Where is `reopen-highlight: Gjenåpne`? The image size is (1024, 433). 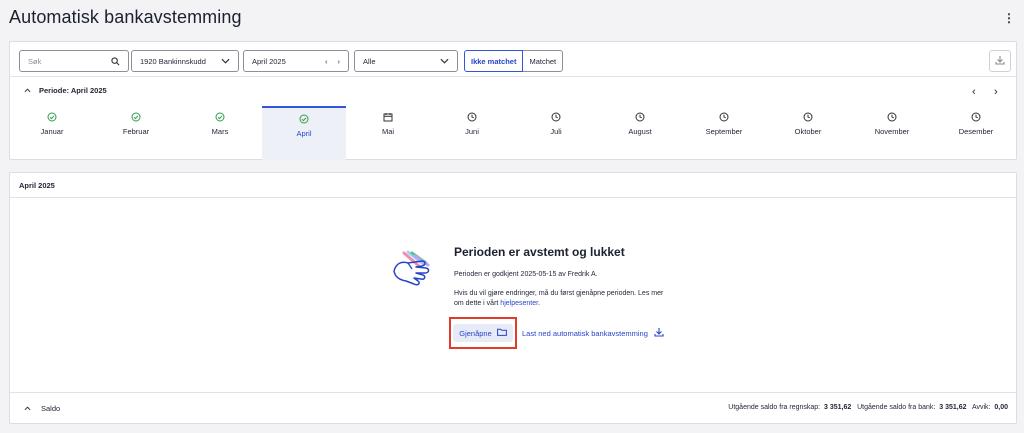
reopen-highlight: Gjenåpne is located at coordinates (483, 333).